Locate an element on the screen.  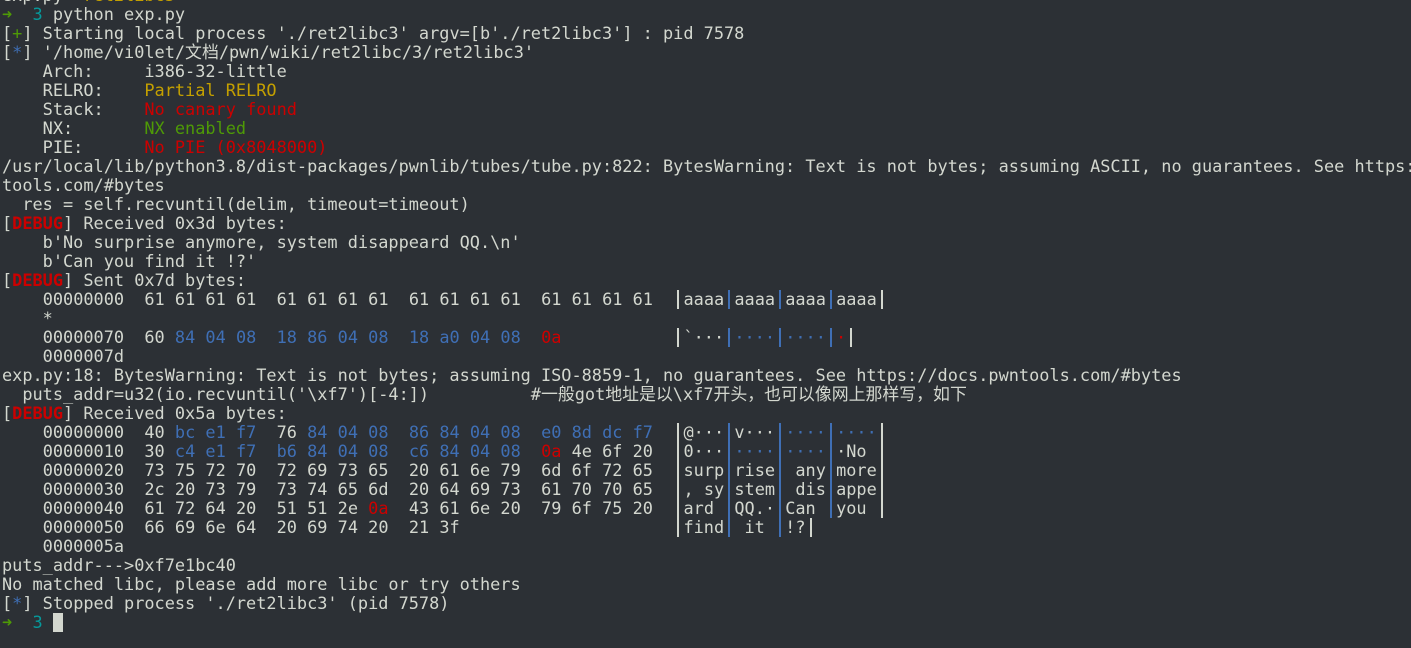
debug-tag: DEBUG is located at coordinates (38, 223).